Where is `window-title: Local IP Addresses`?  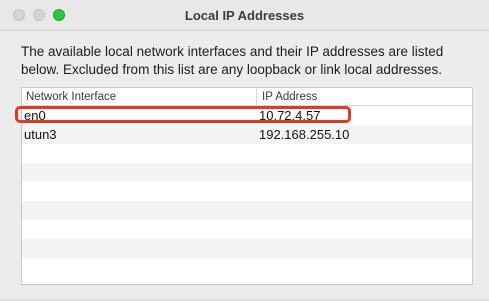
window-title: Local IP Addresses is located at coordinates (244, 15).